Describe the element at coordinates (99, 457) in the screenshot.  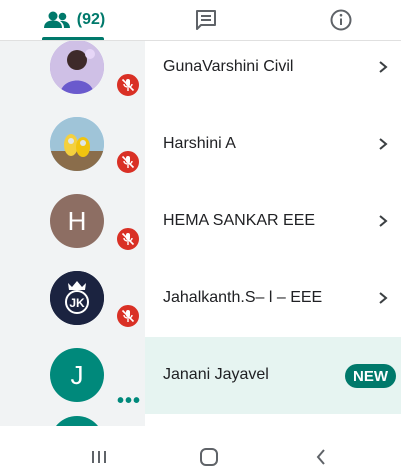
I see `recents-icon` at that location.